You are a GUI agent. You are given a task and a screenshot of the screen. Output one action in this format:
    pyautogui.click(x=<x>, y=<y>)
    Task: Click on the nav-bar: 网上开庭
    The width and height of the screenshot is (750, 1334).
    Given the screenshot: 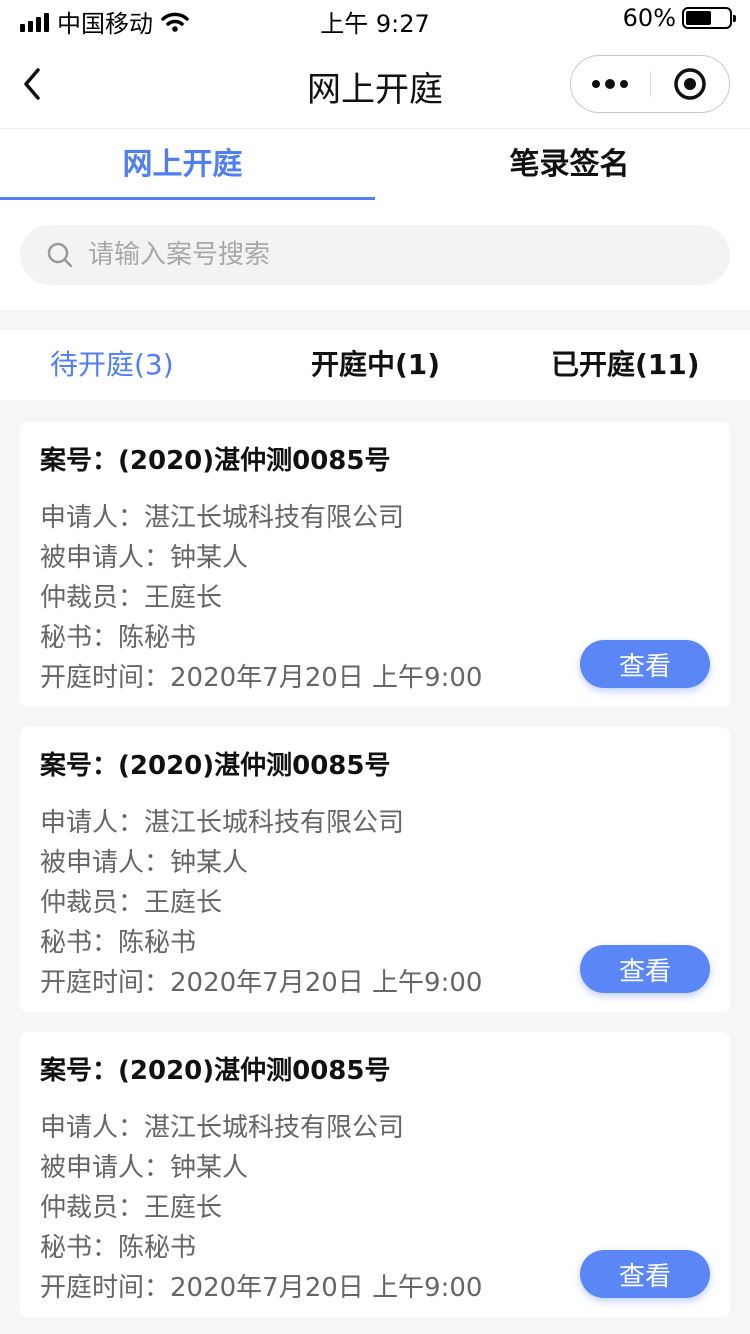 What is the action you would take?
    pyautogui.click(x=375, y=84)
    